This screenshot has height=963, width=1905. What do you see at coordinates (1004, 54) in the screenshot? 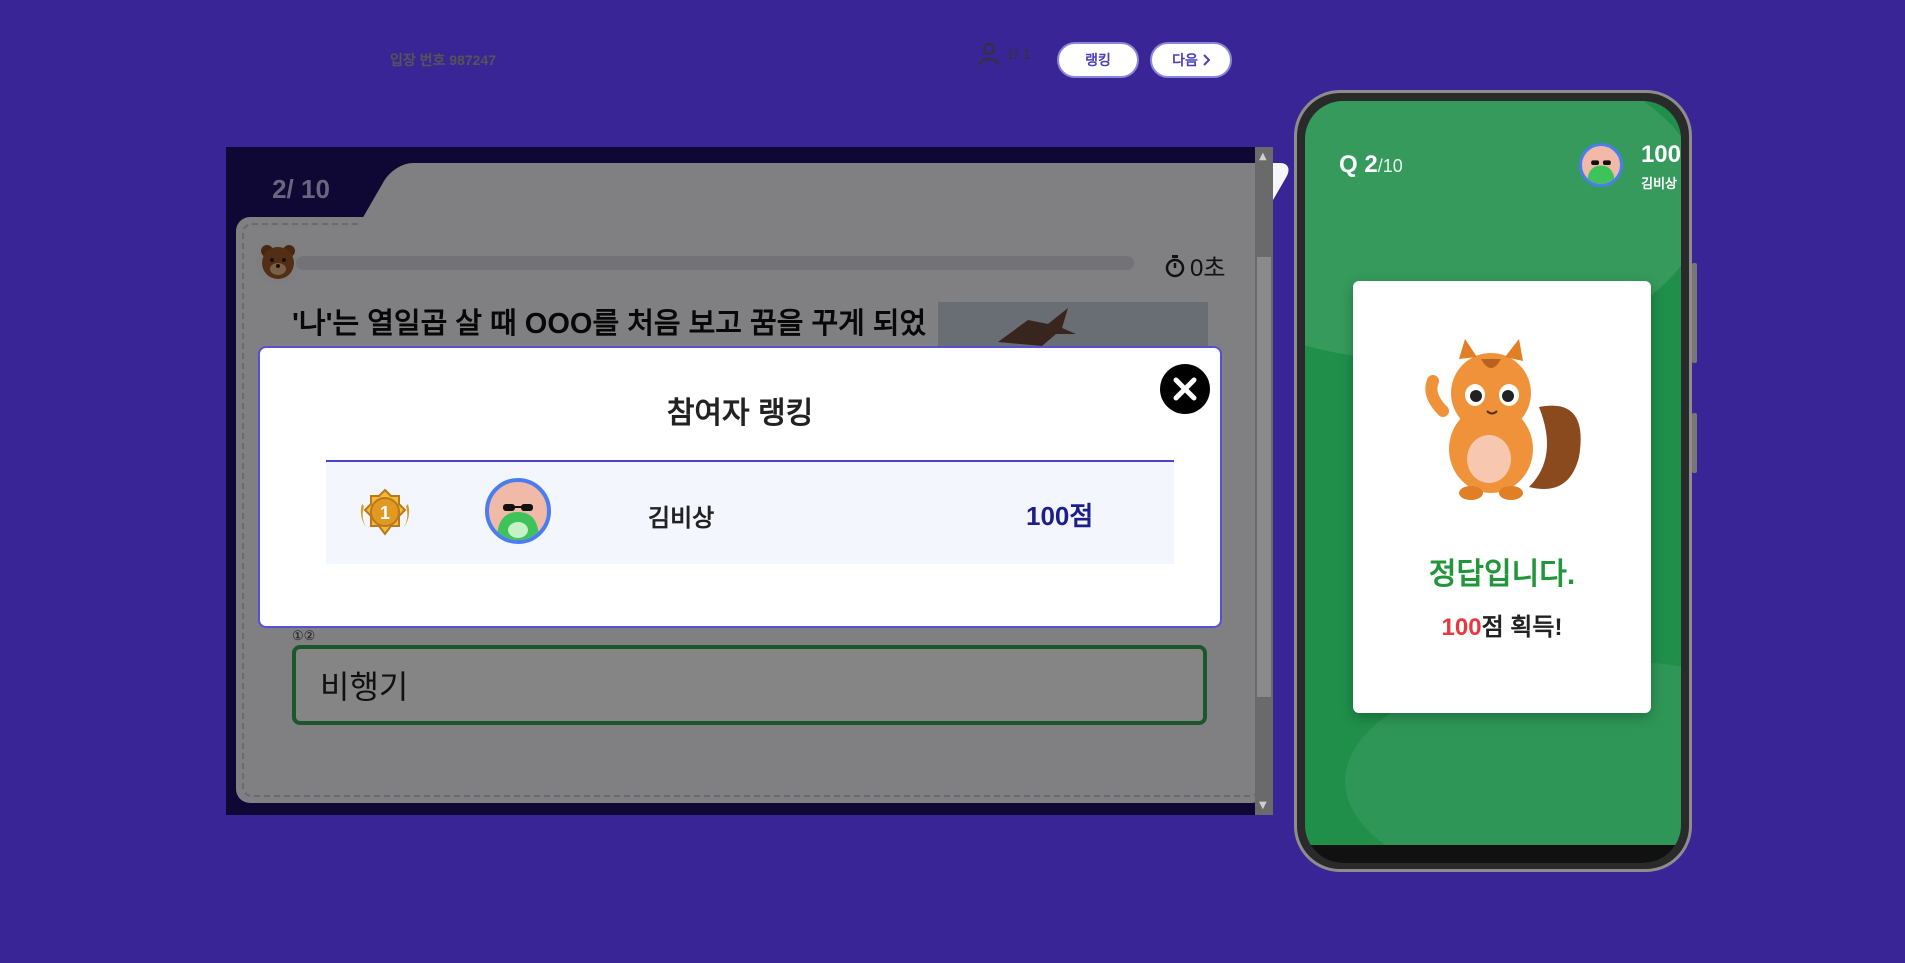
I see `participant-count: 1/ 1` at bounding box center [1004, 54].